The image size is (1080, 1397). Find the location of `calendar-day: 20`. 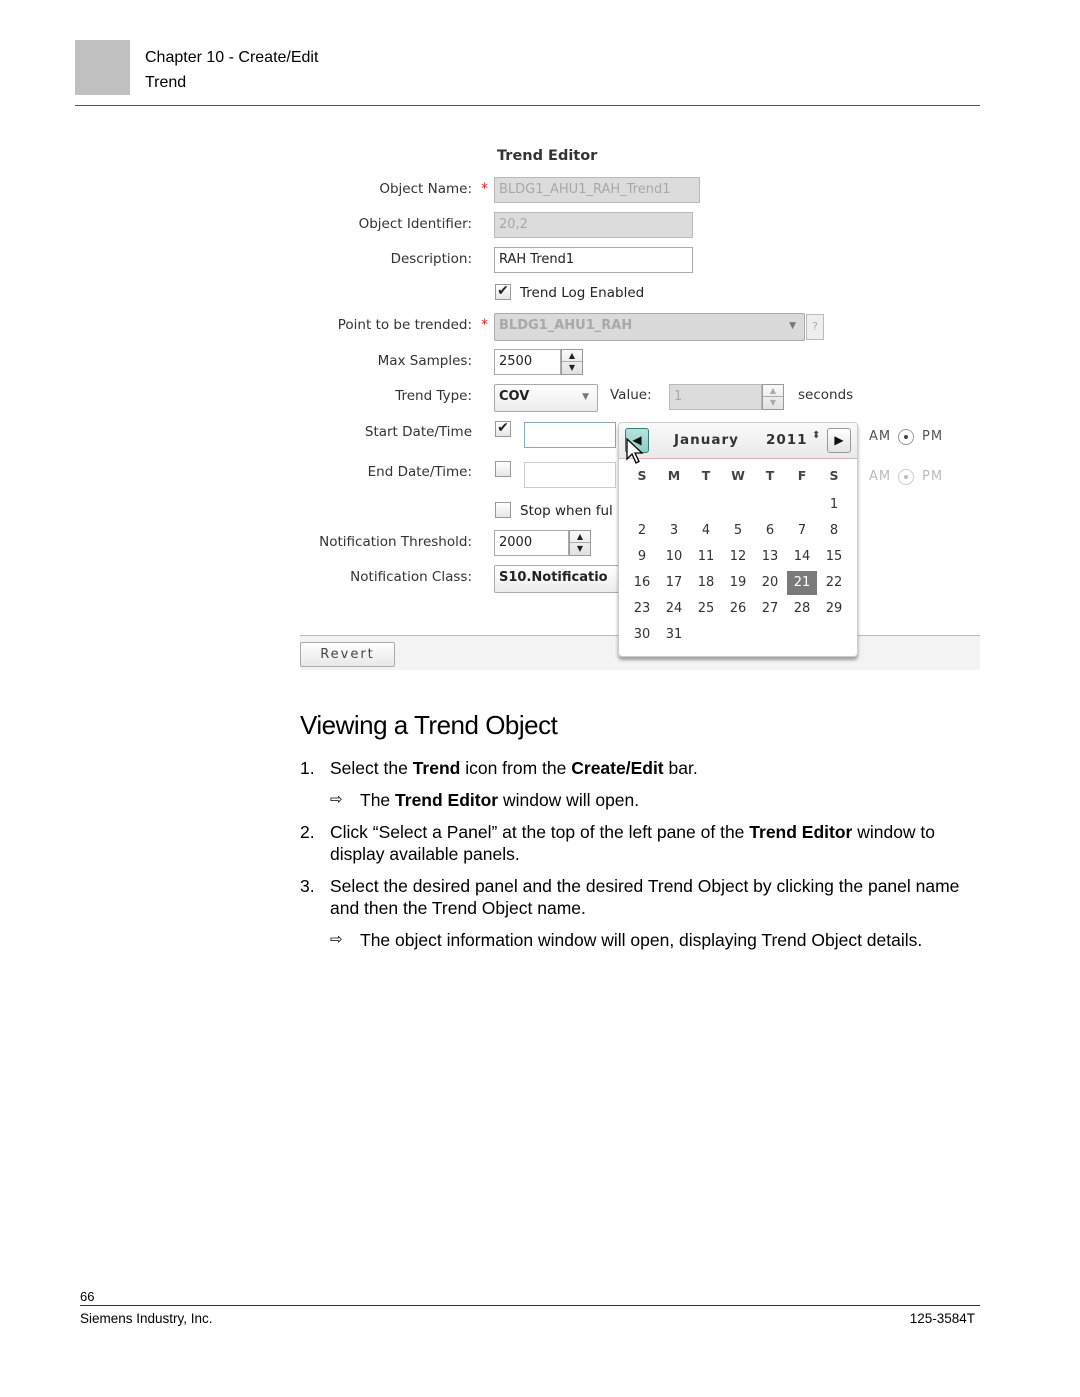

calendar-day: 20 is located at coordinates (770, 583).